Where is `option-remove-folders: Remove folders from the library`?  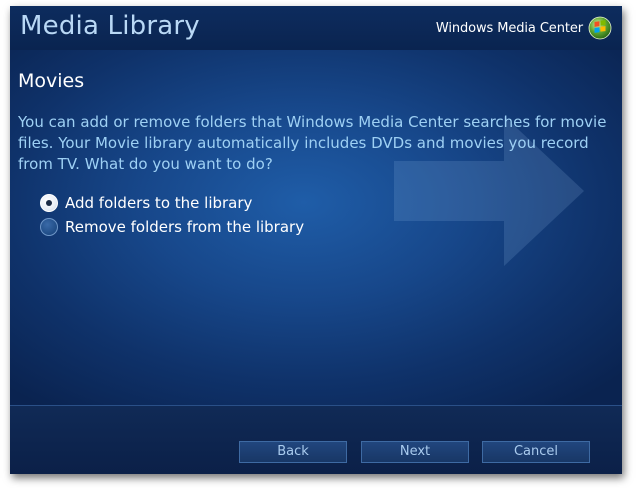 option-remove-folders: Remove folders from the library is located at coordinates (172, 227).